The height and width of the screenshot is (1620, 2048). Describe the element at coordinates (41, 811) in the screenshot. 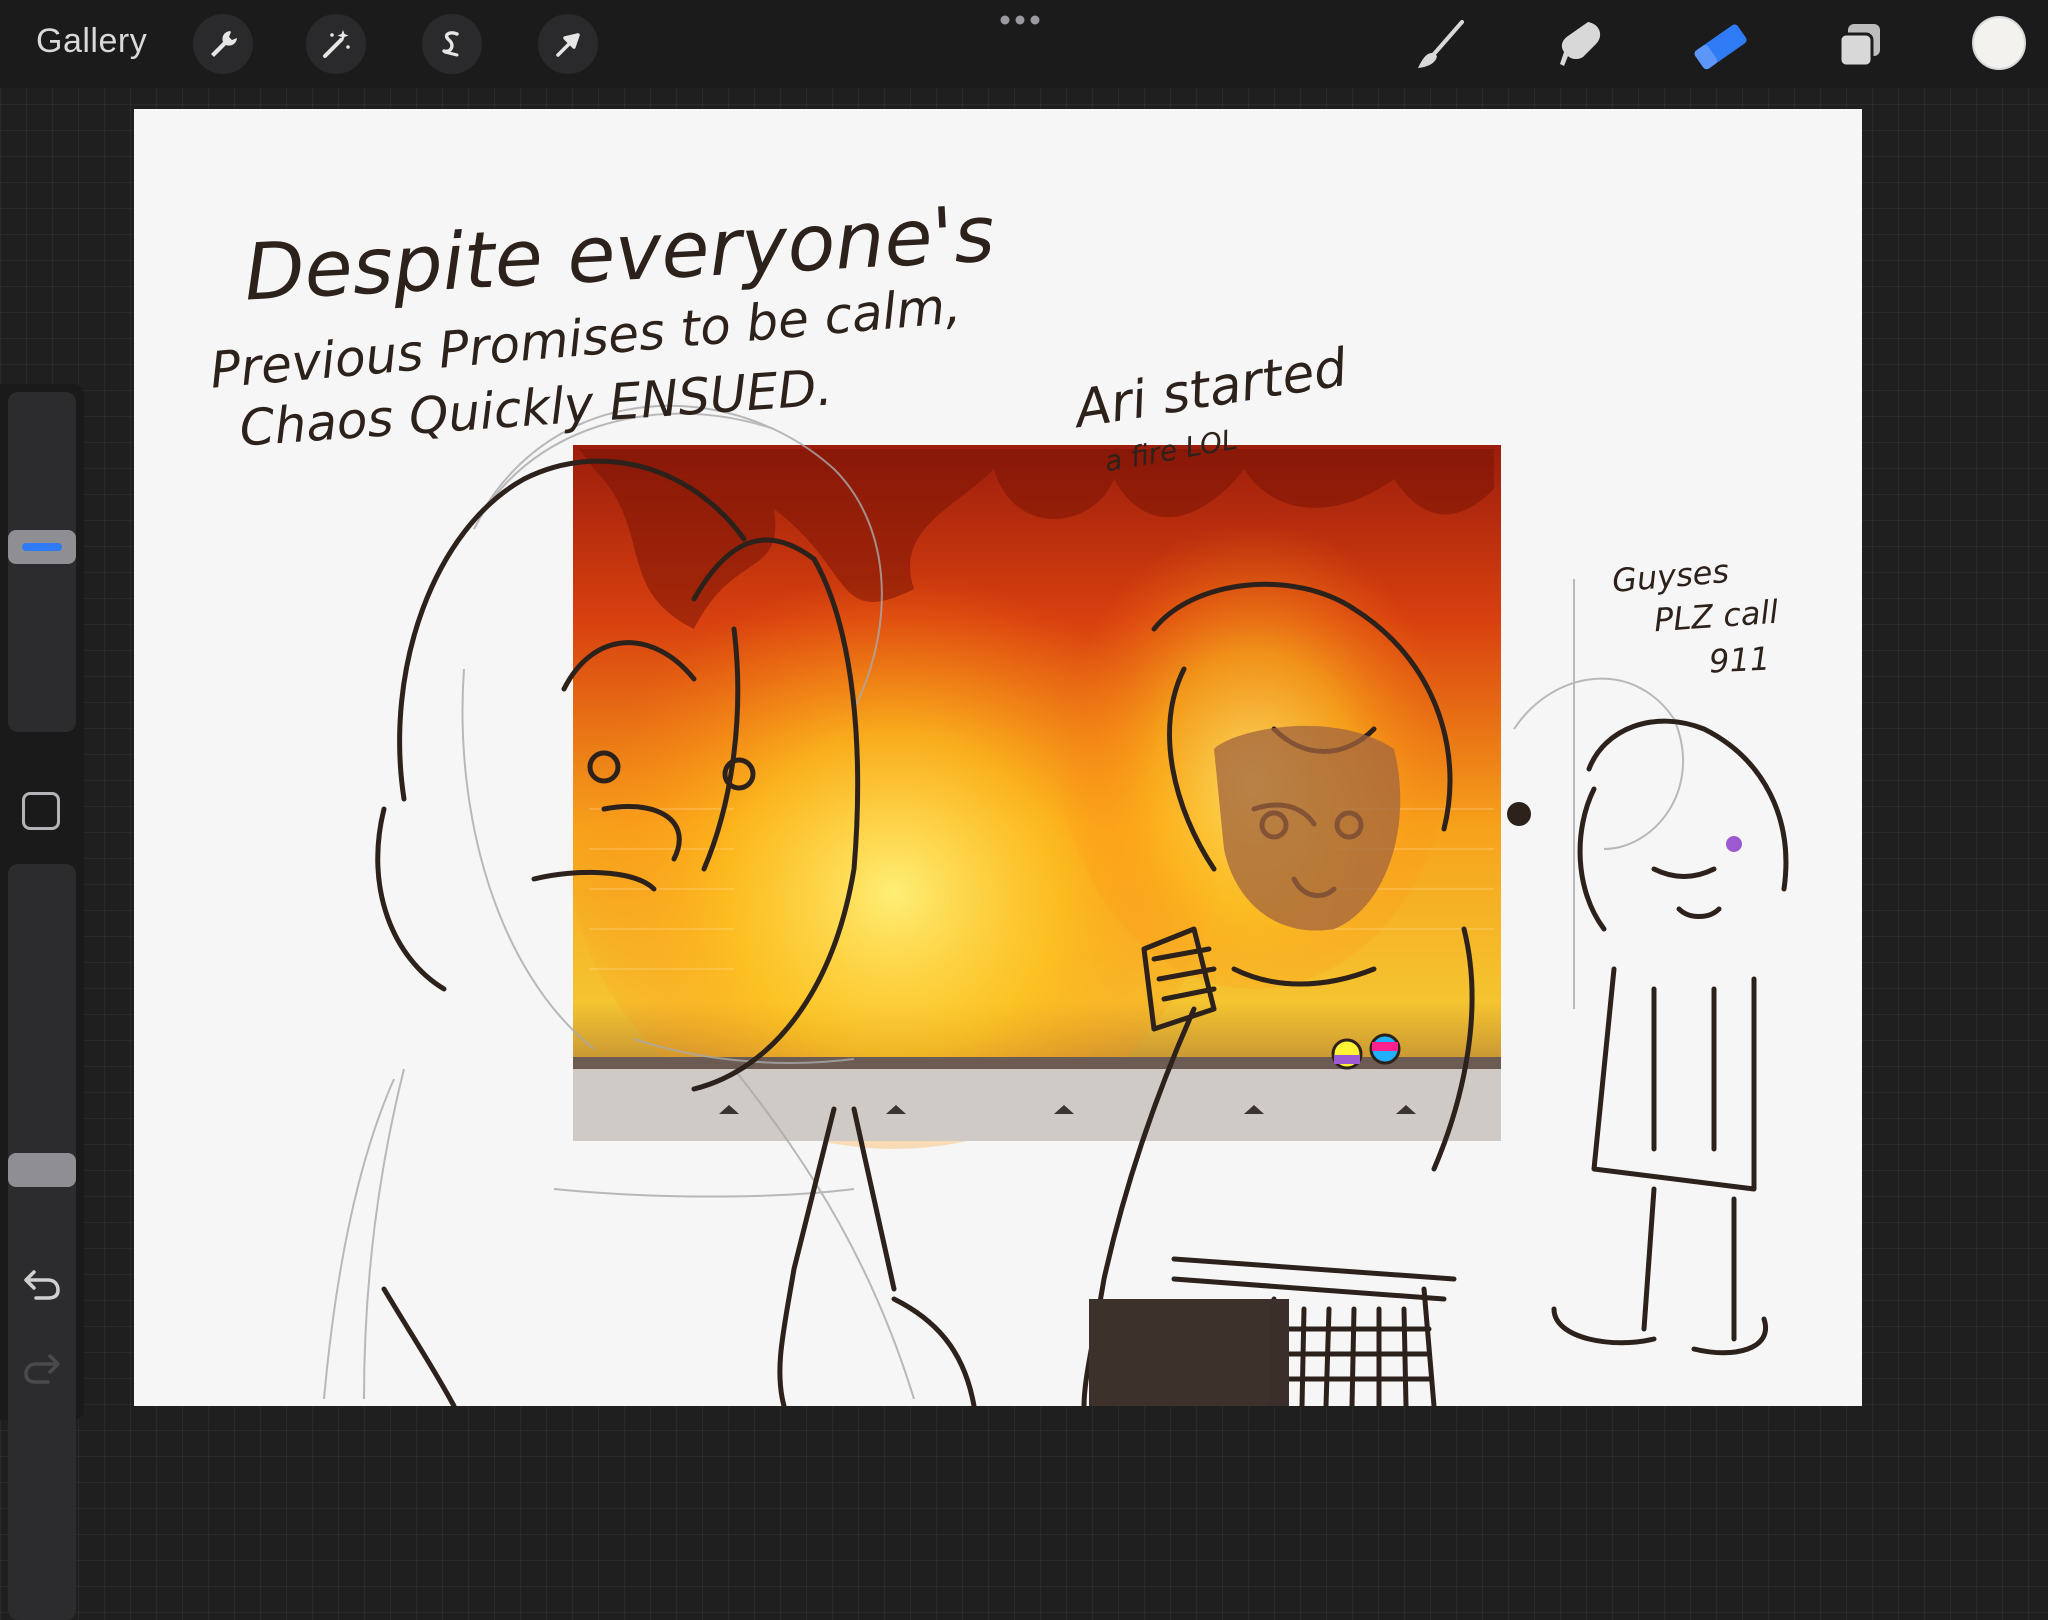

I see `modify-button` at that location.